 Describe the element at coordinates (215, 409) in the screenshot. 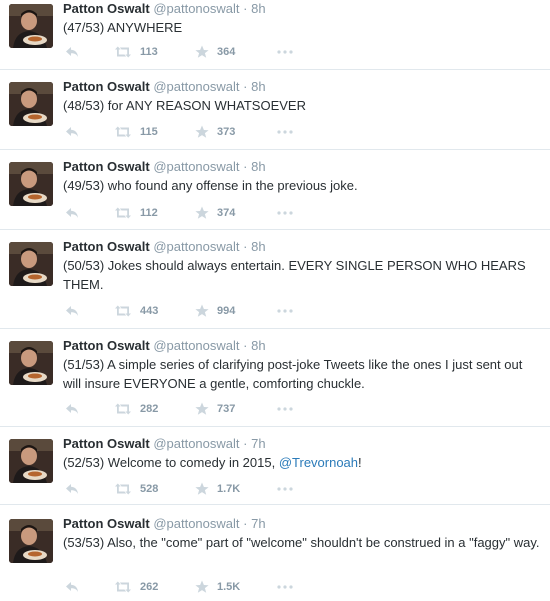

I see `favorite-button: 737` at that location.